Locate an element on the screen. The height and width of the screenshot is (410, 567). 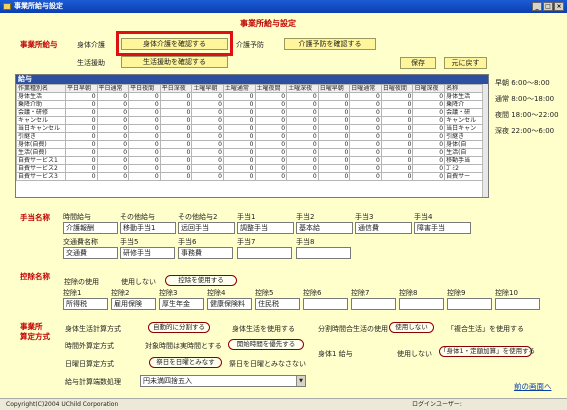
teate-1-1-input: 移動手当1 is located at coordinates (148, 228).